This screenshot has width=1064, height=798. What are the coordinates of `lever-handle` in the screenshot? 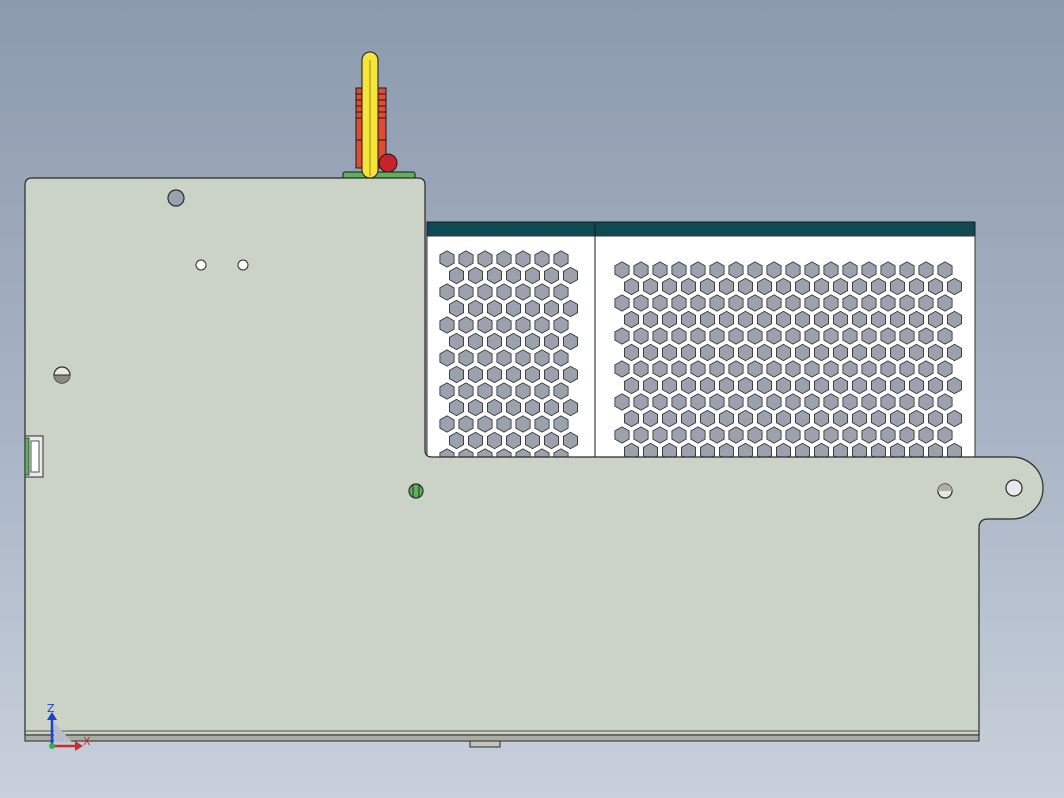 It's located at (379, 116).